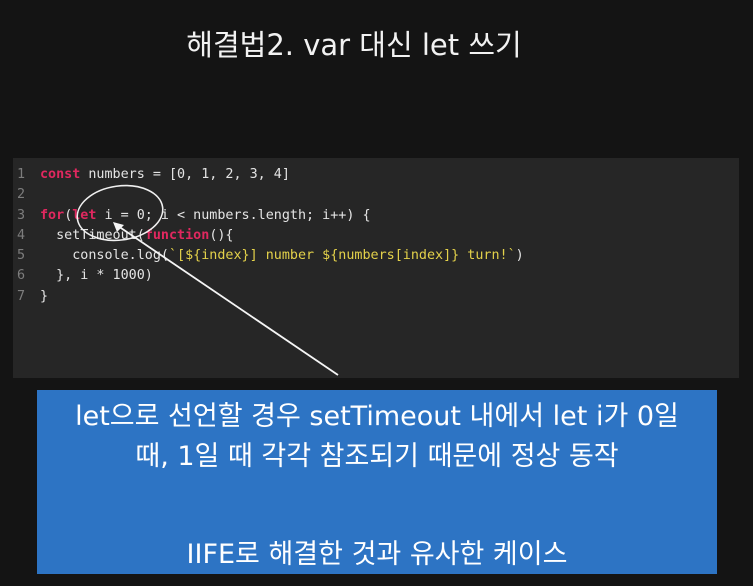  What do you see at coordinates (21, 215) in the screenshot?
I see `line-number: 3` at bounding box center [21, 215].